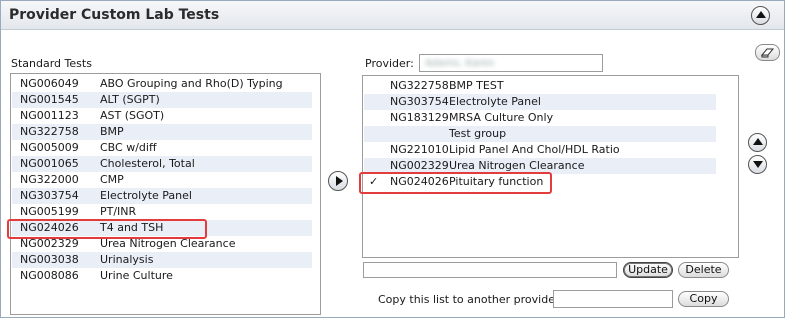 This screenshot has height=318, width=785. I want to click on test-name: PT/INR, so click(118, 211).